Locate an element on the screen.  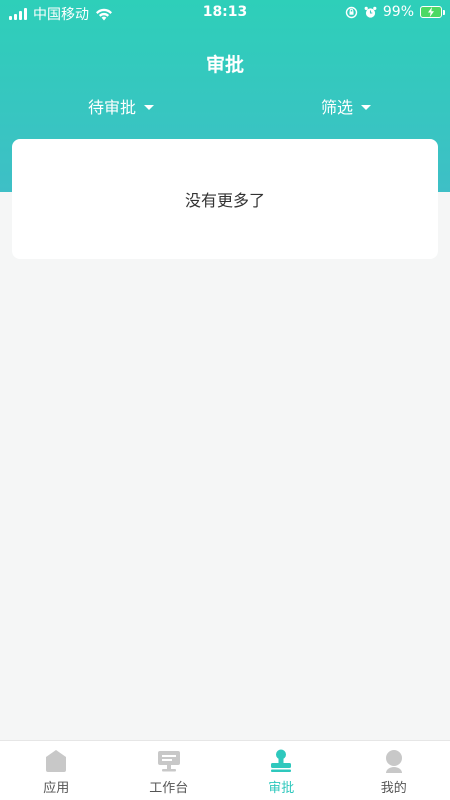
status-filter-dropdown: 待审批 is located at coordinates (121, 106).